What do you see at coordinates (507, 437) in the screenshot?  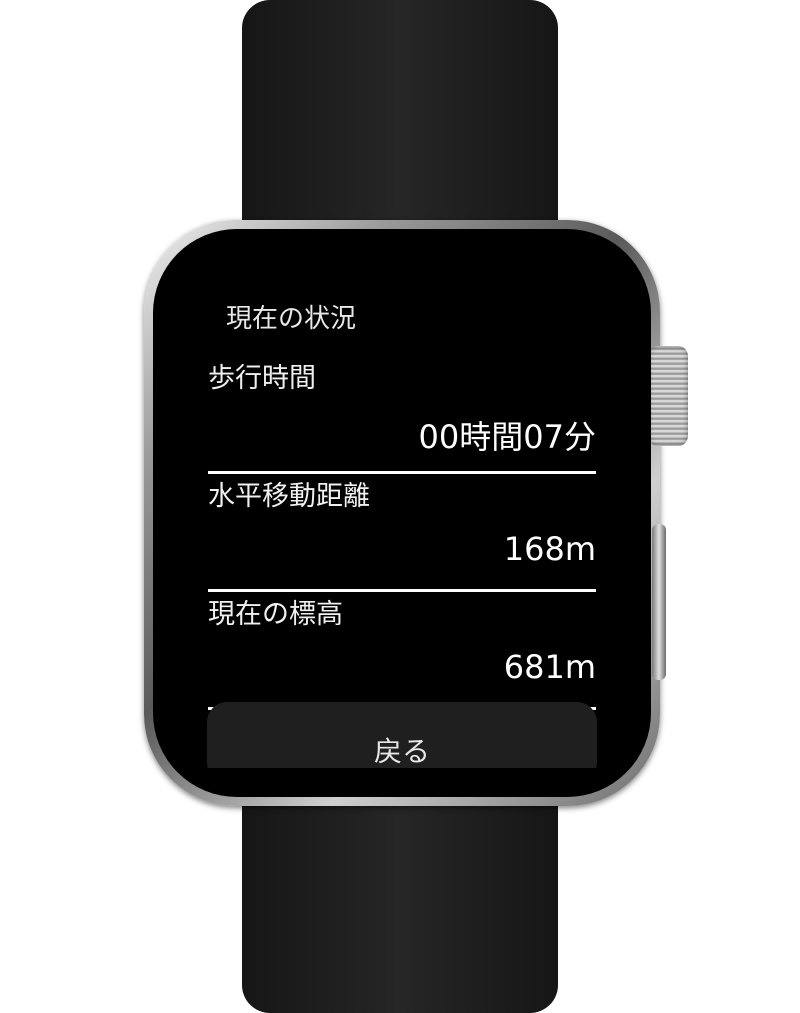 I see `walking-time-value: 00時間07分` at bounding box center [507, 437].